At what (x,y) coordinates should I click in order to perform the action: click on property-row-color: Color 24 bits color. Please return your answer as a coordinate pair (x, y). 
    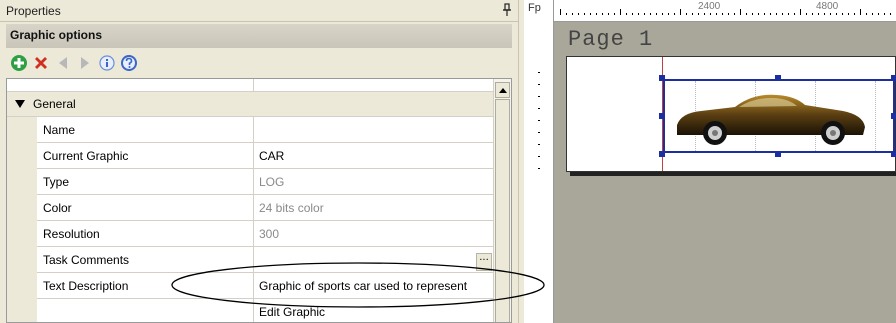
    Looking at the image, I should click on (265, 208).